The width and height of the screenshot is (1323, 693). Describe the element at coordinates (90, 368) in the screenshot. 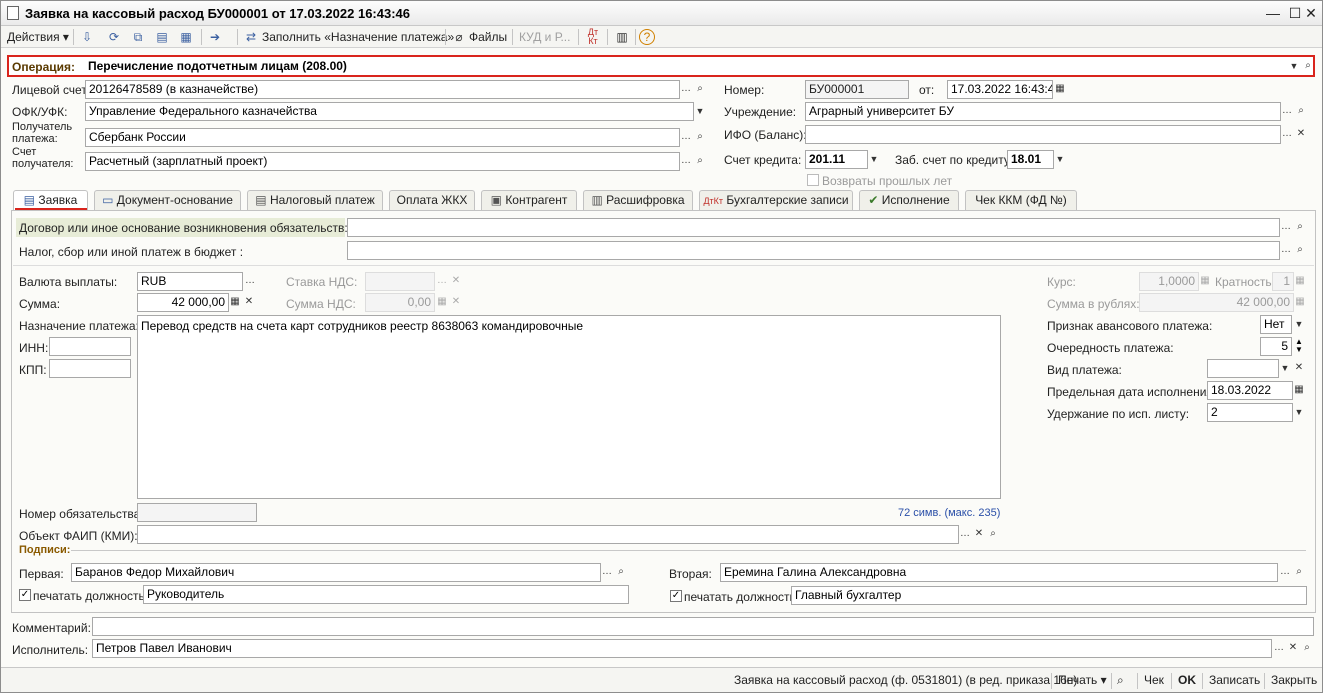

I see `kpp-field` at that location.